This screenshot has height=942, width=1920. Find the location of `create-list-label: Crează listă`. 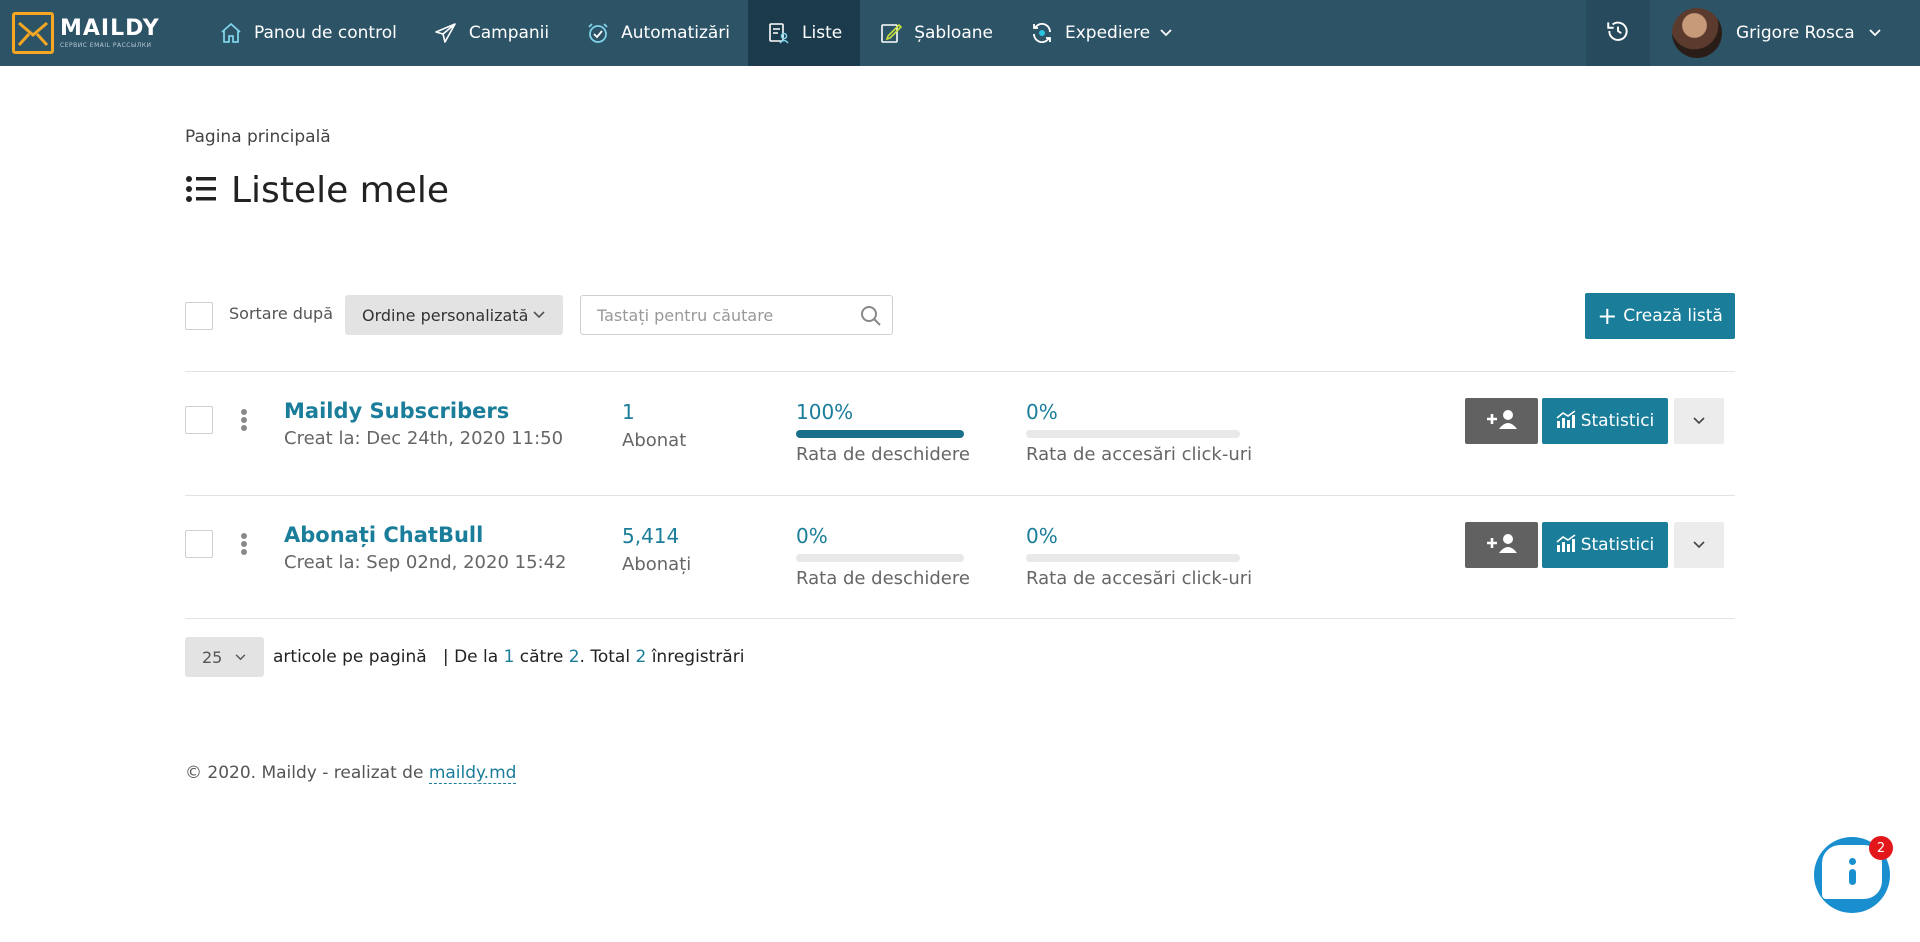

create-list-label: Crează listă is located at coordinates (1673, 316).